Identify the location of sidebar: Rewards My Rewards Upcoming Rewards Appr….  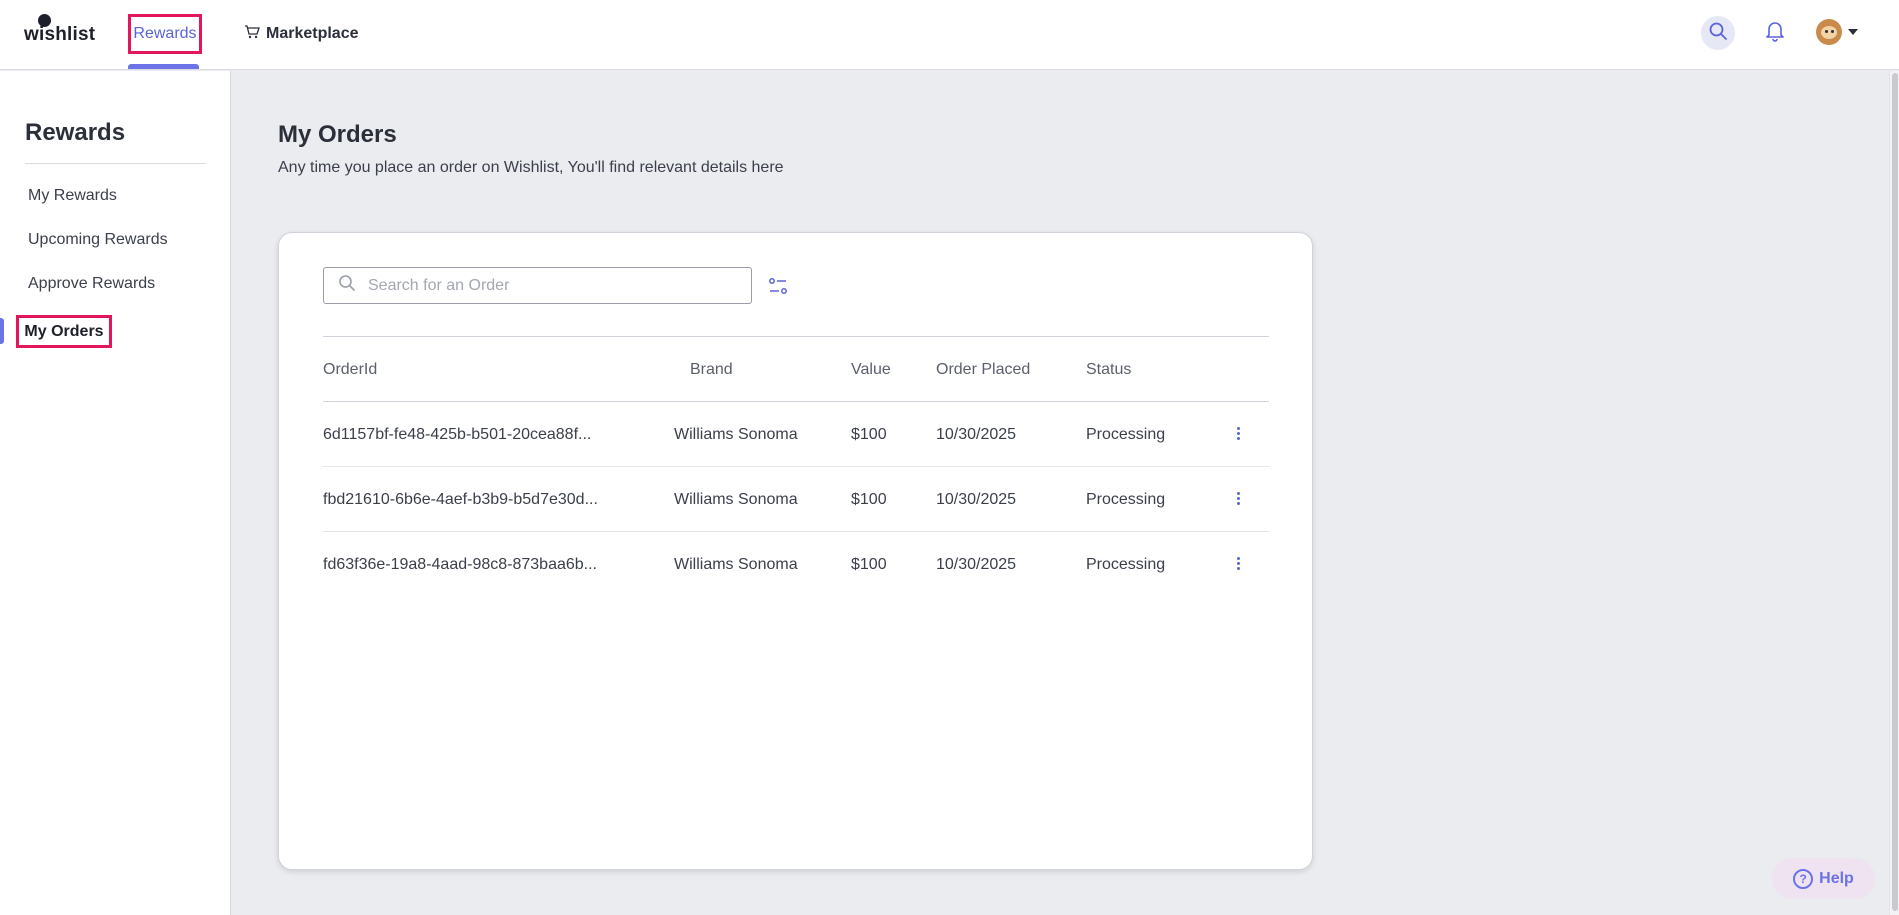
(115, 493).